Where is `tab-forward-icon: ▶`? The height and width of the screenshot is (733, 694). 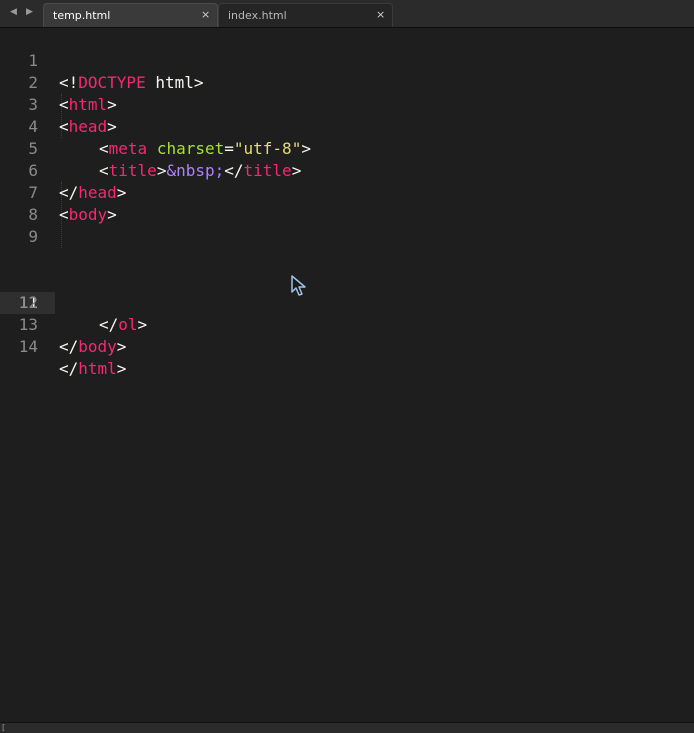
tab-forward-icon: ▶ is located at coordinates (29, 12).